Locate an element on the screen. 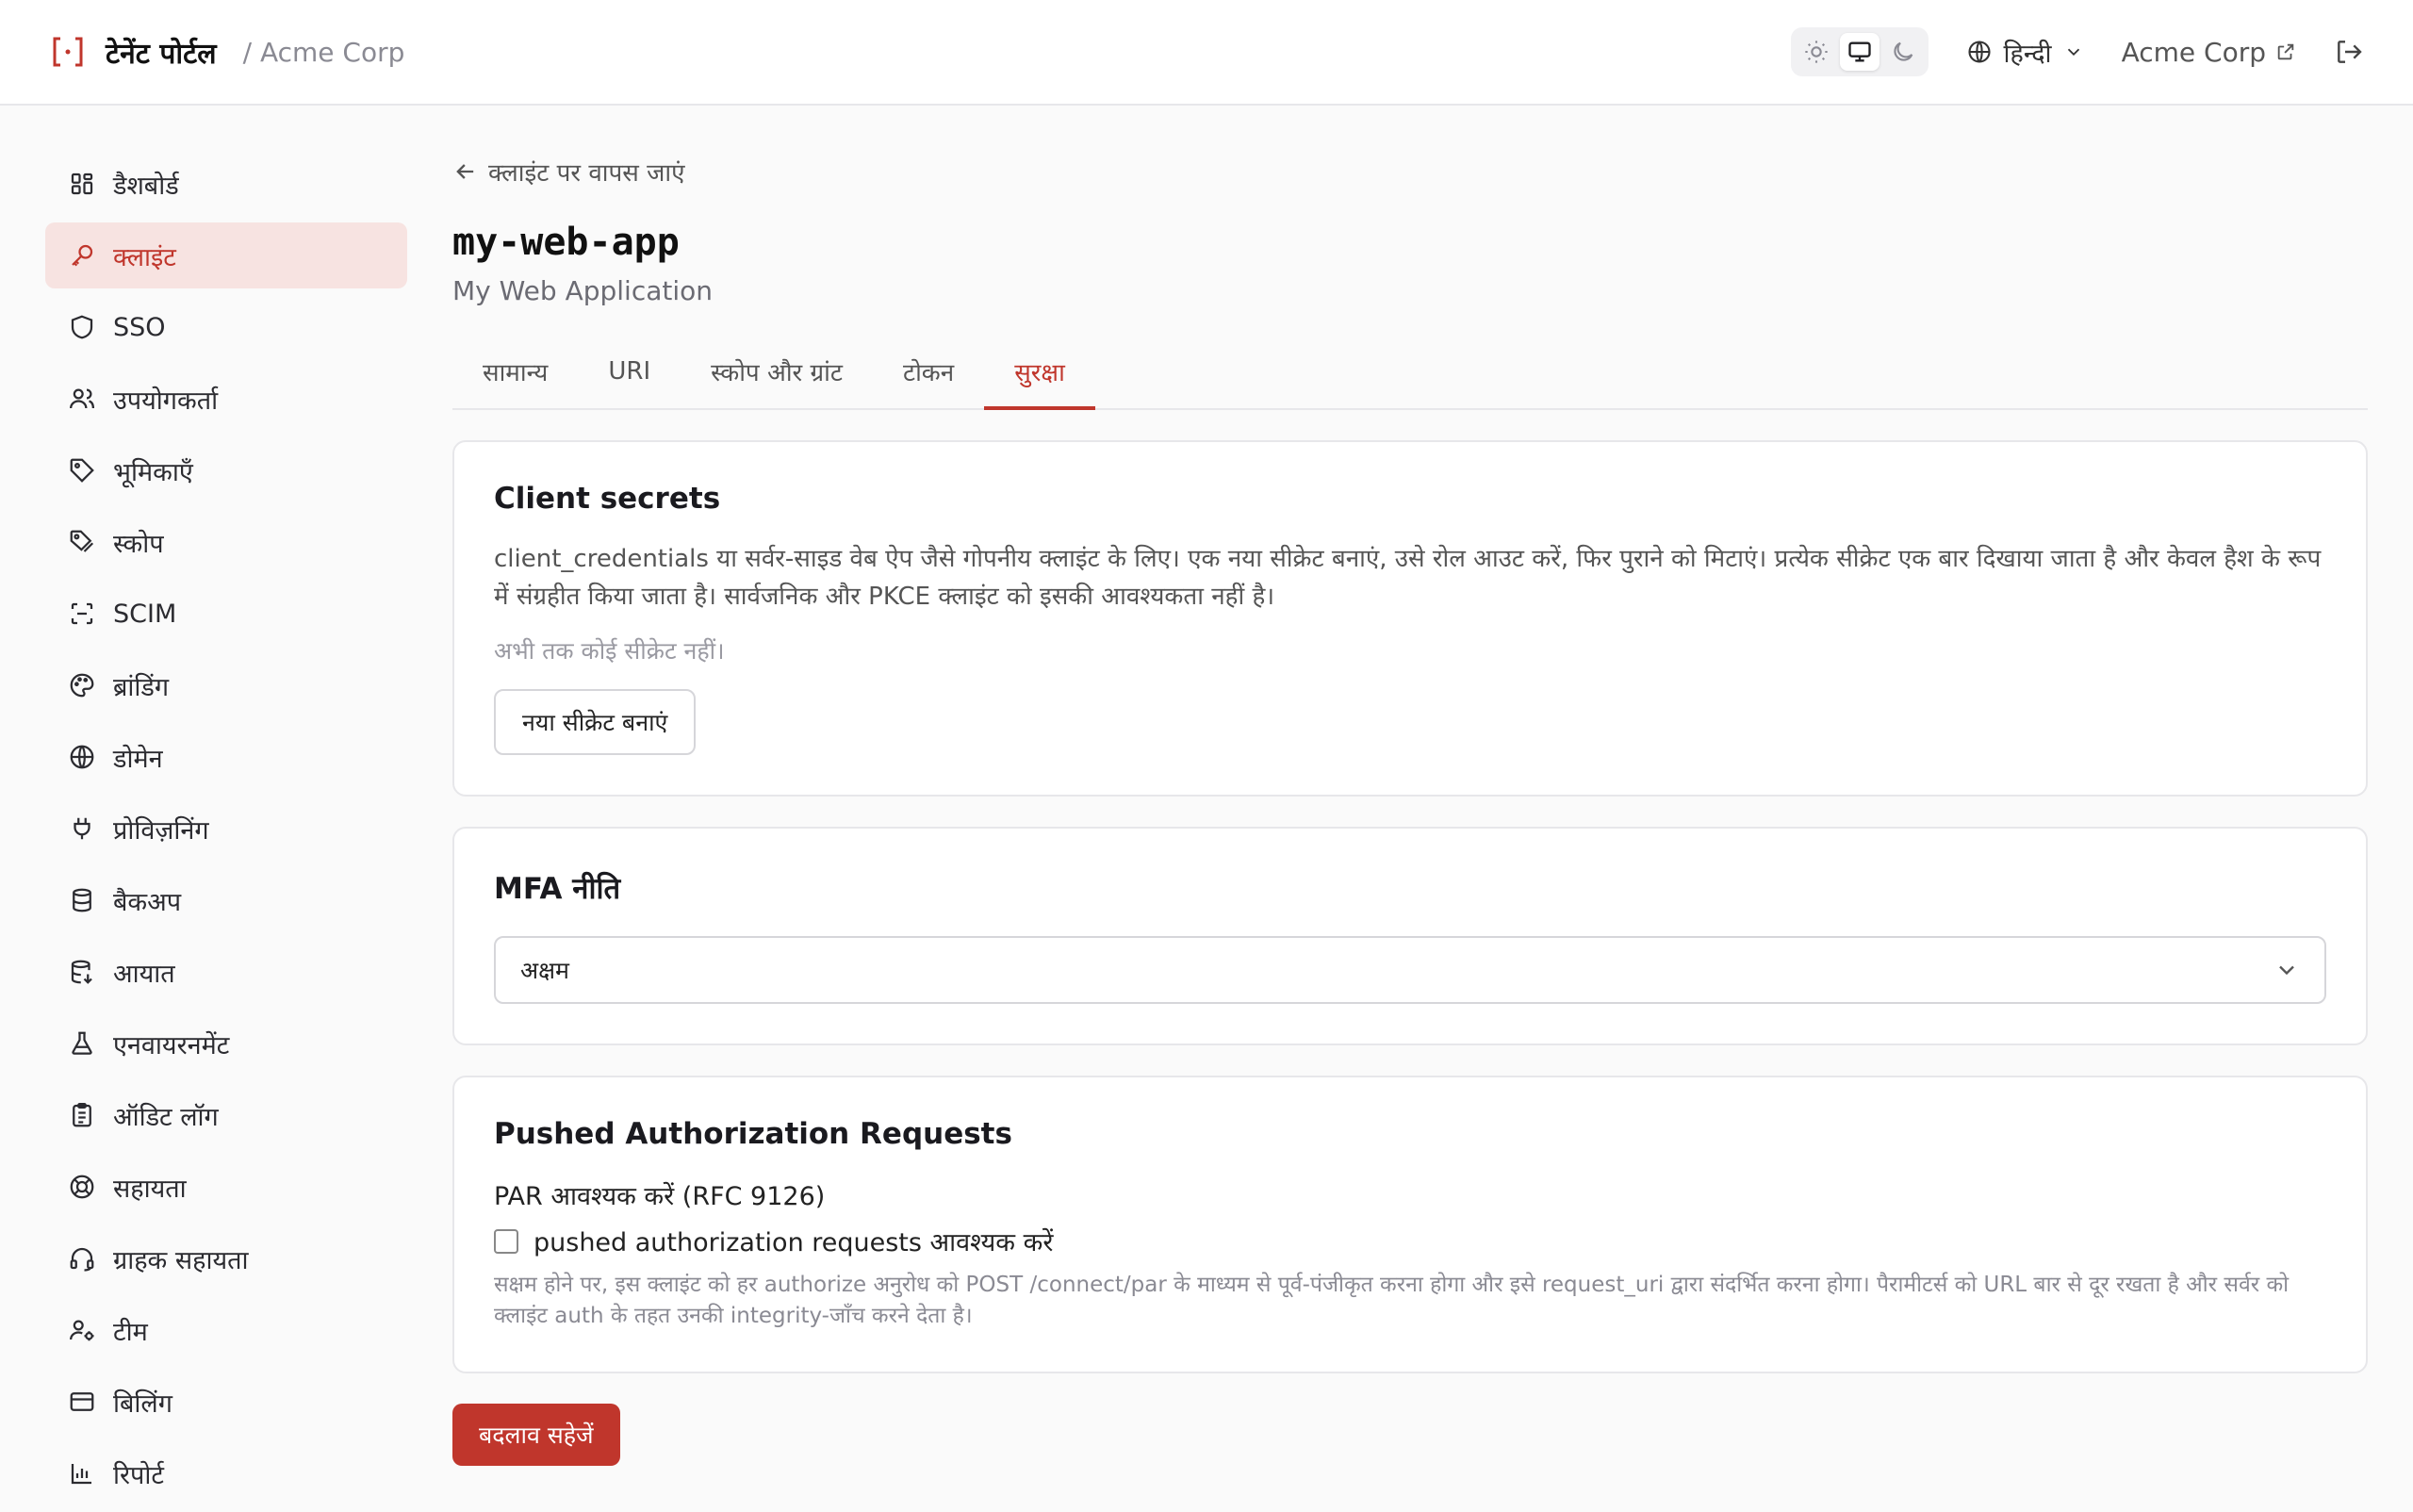 The height and width of the screenshot is (1512, 2413). empty-secrets-text: अभी तक कोई सीक्रेट नहीं। is located at coordinates (609, 651).